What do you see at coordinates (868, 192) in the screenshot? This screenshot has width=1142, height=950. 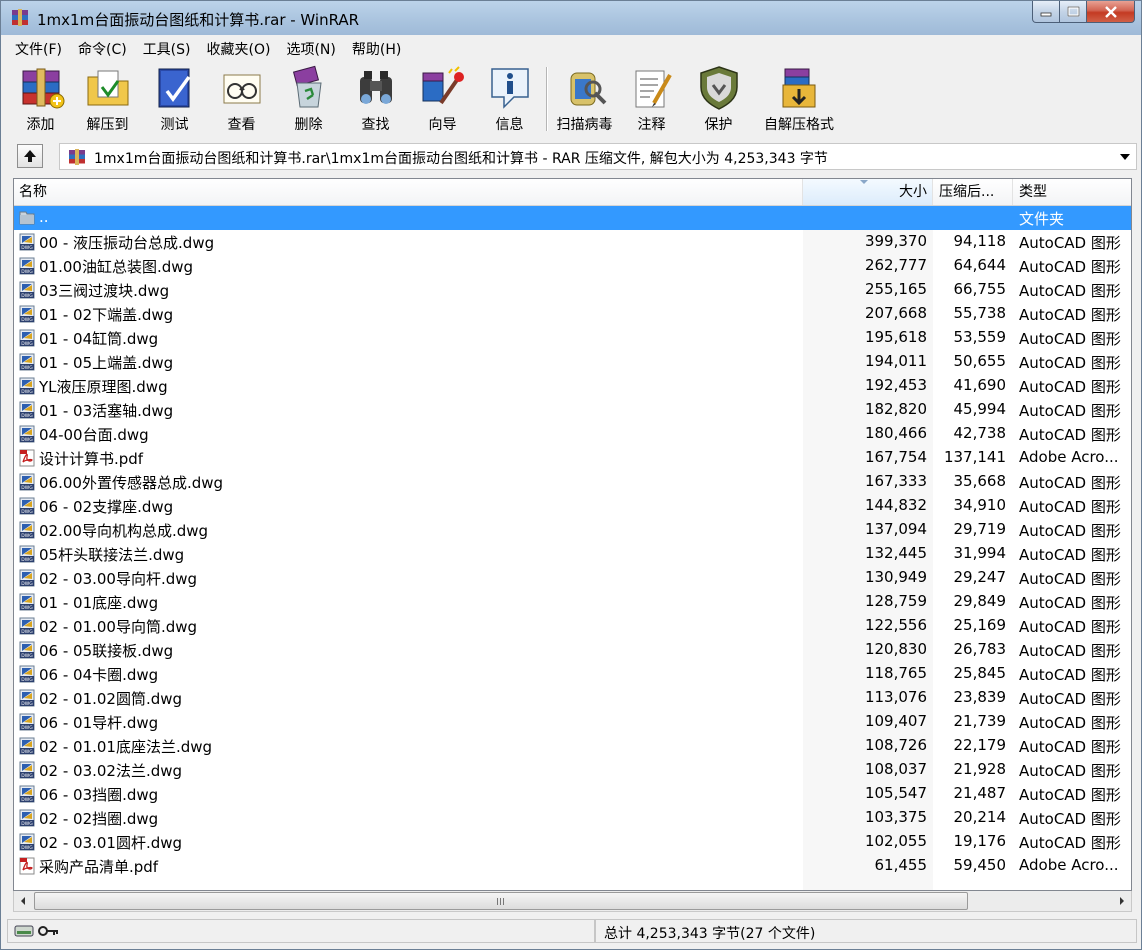 I see `column-size: 大小` at bounding box center [868, 192].